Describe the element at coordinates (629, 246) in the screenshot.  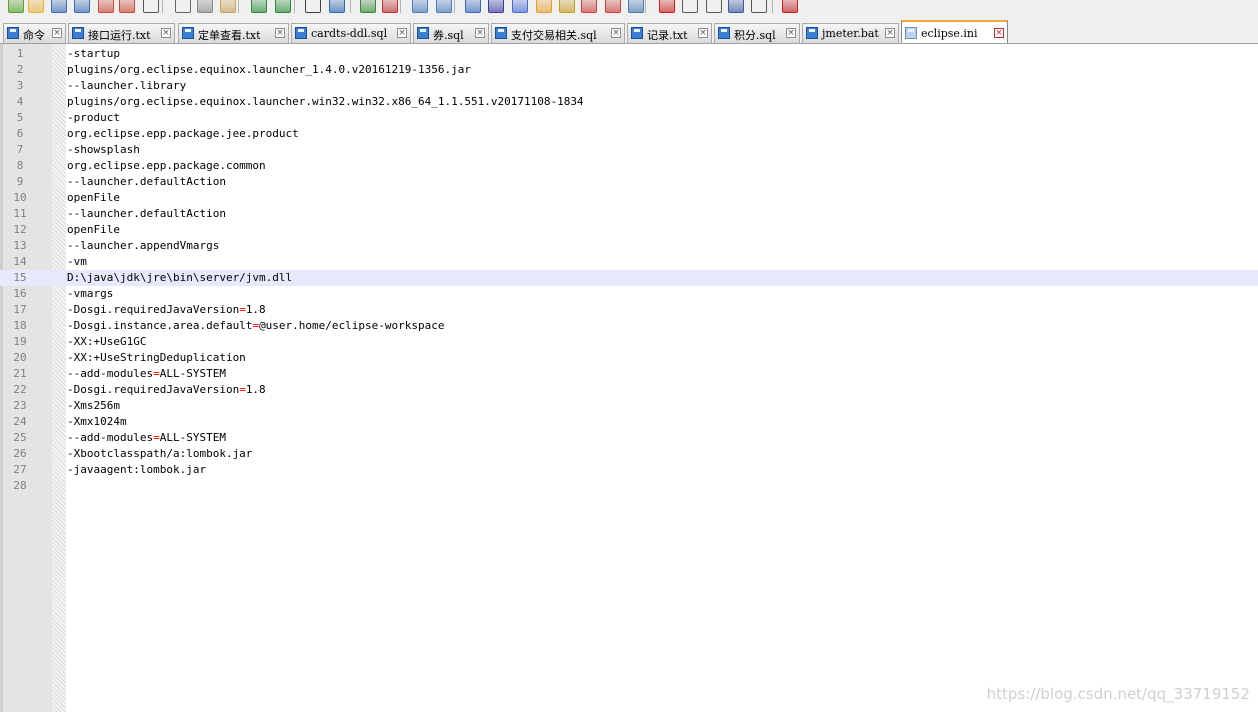
I see `code-line: 13 --launcher.appendVmargs` at that location.